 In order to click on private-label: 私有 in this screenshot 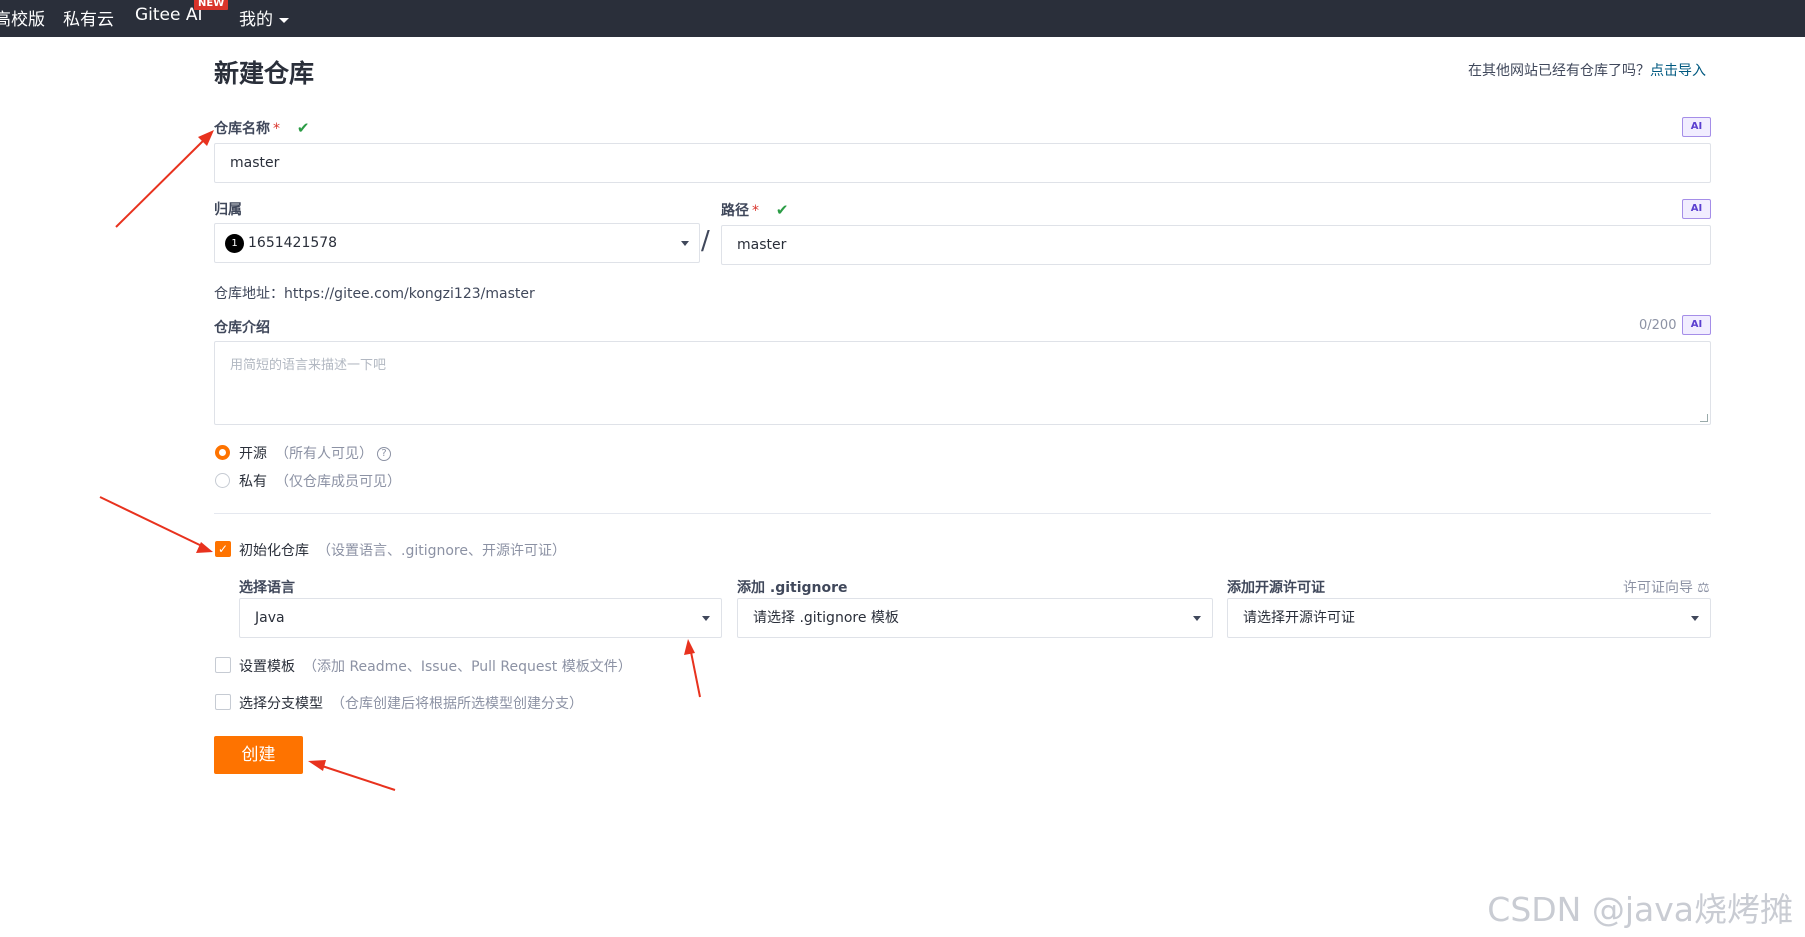, I will do `click(253, 482)`.